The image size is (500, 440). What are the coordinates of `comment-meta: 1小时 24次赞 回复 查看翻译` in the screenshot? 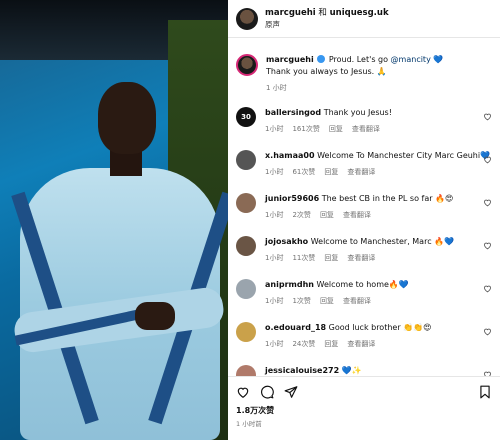 It's located at (348, 344).